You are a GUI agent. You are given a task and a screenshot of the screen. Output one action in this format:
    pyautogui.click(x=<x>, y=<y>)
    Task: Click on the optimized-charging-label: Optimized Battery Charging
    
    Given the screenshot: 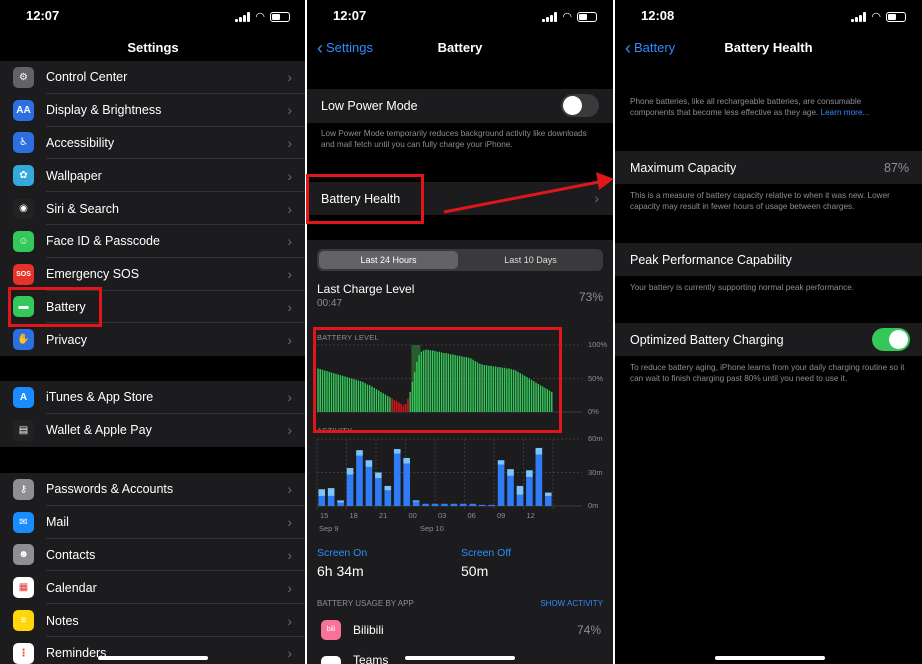 What is the action you would take?
    pyautogui.click(x=707, y=340)
    